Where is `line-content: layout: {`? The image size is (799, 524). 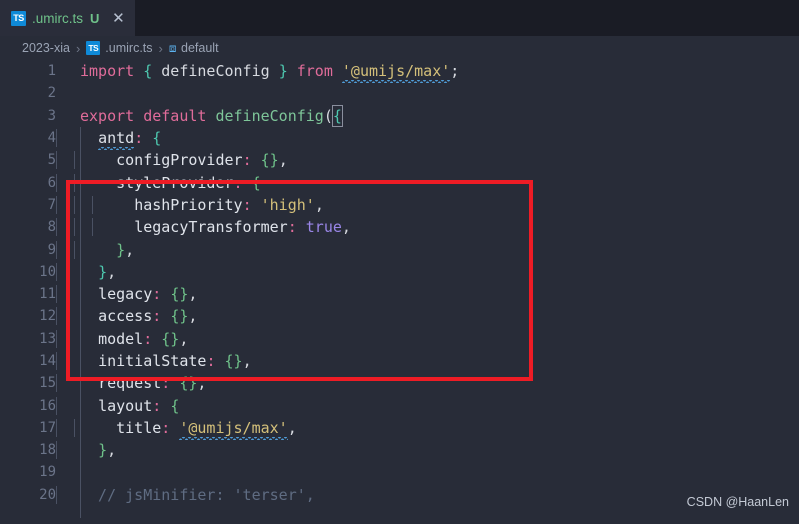 line-content: layout: { is located at coordinates (427, 405).